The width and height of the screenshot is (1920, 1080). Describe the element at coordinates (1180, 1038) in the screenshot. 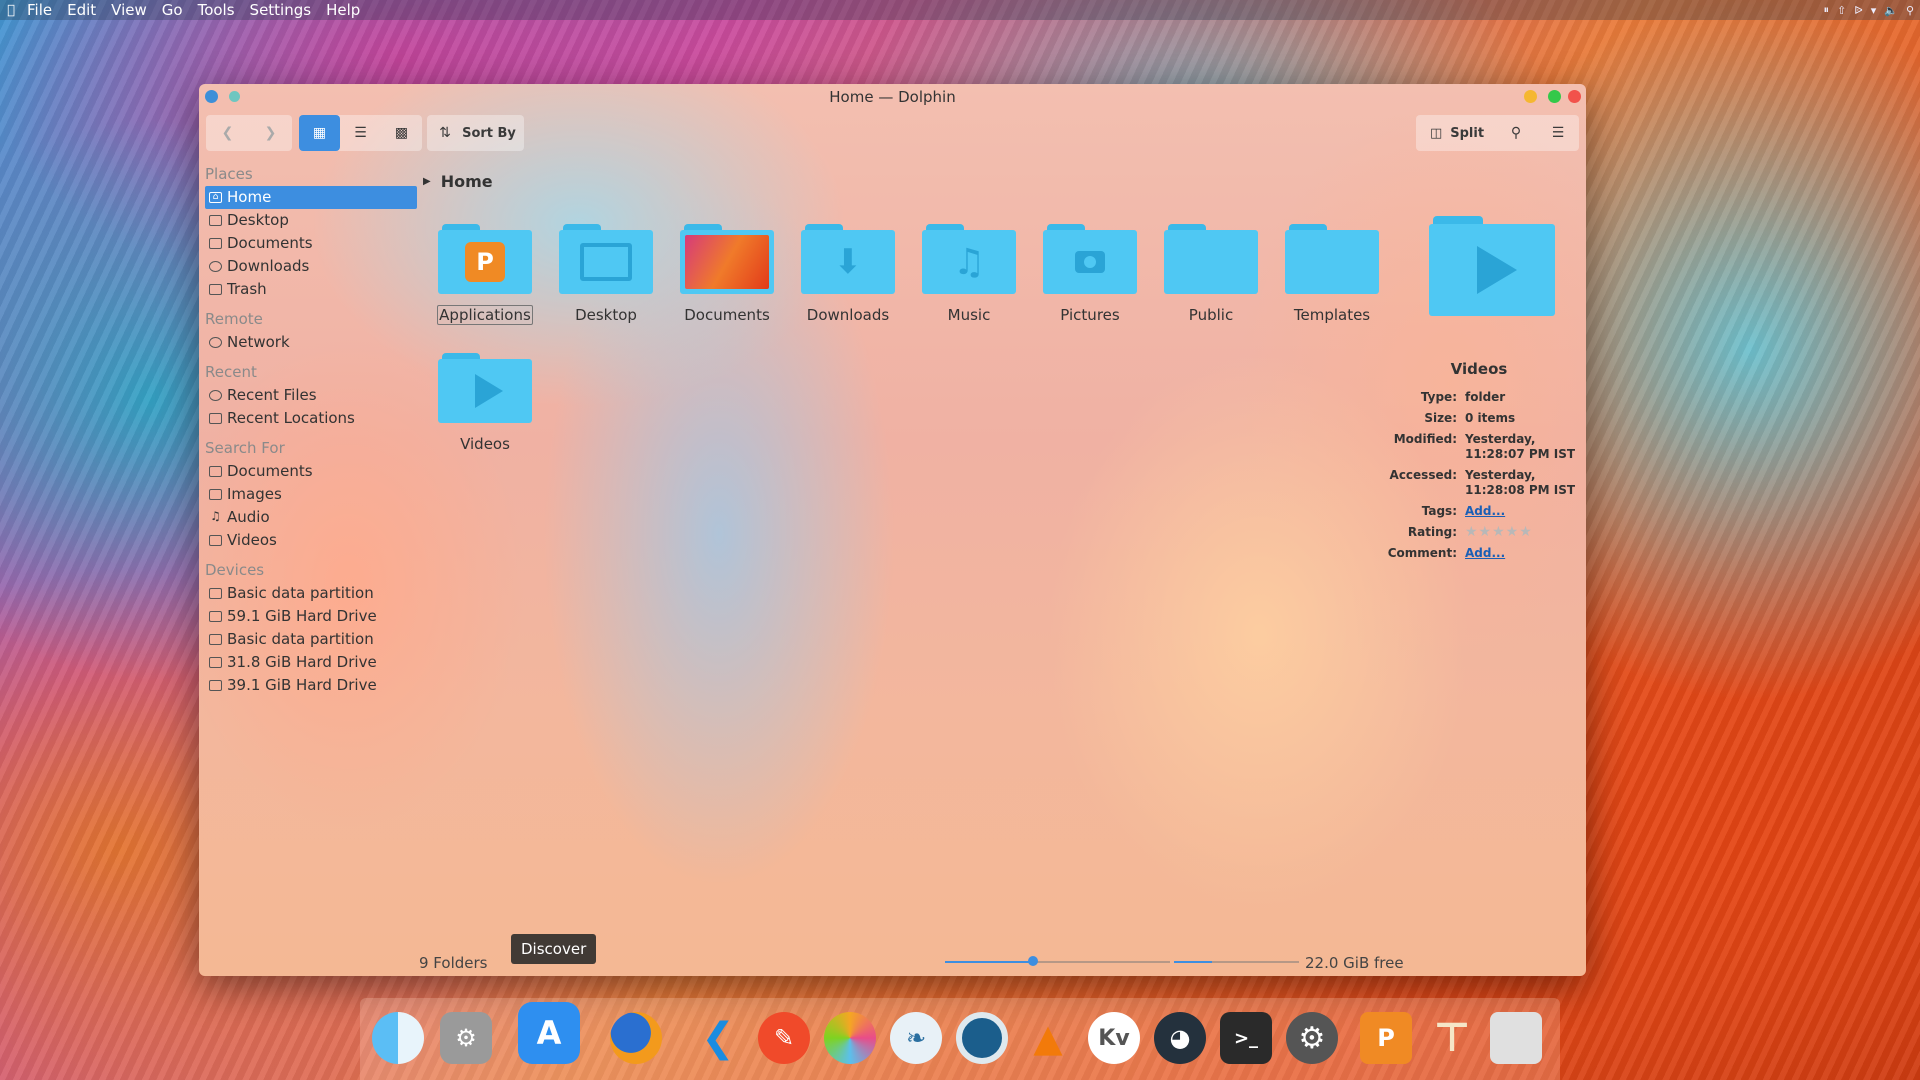

I see `system-monitor-icon: ◕` at that location.